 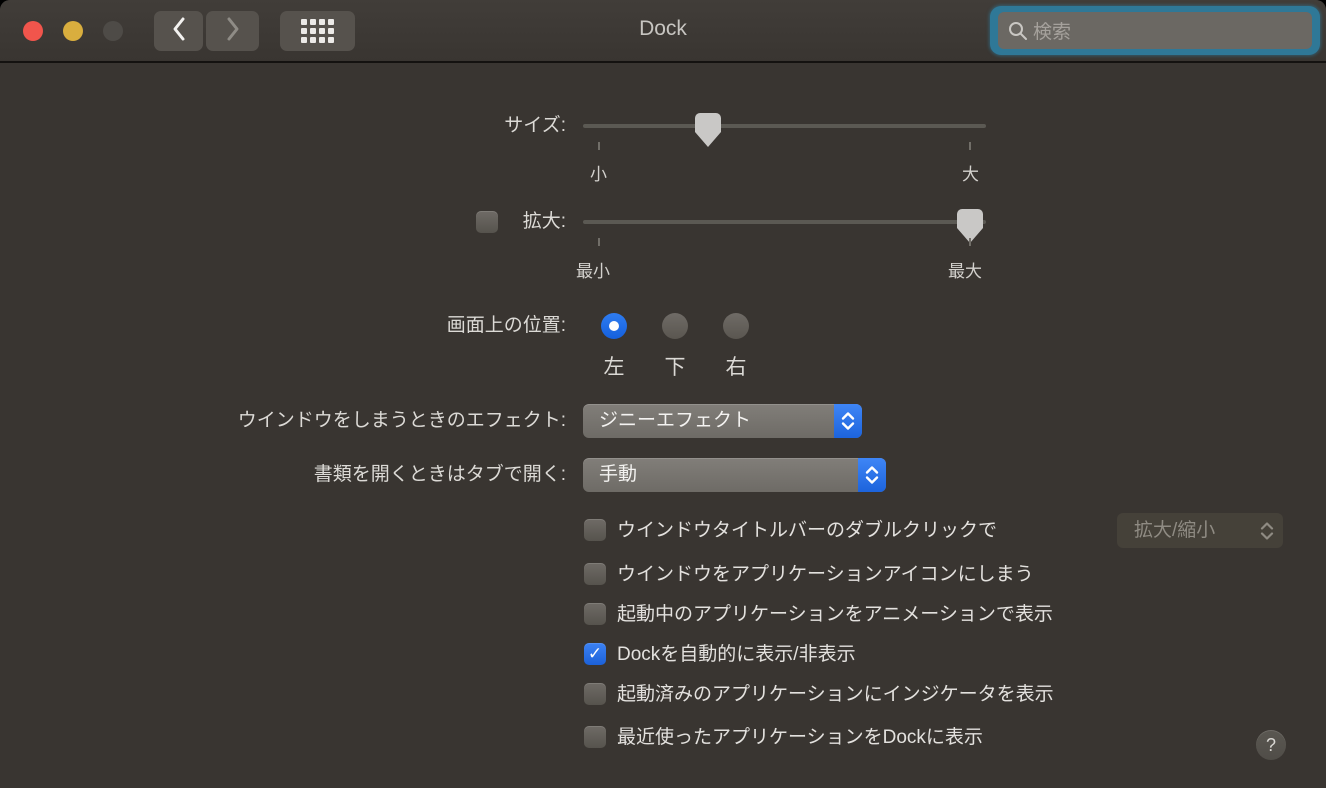 I want to click on magnification-max-tick, so click(x=970, y=242).